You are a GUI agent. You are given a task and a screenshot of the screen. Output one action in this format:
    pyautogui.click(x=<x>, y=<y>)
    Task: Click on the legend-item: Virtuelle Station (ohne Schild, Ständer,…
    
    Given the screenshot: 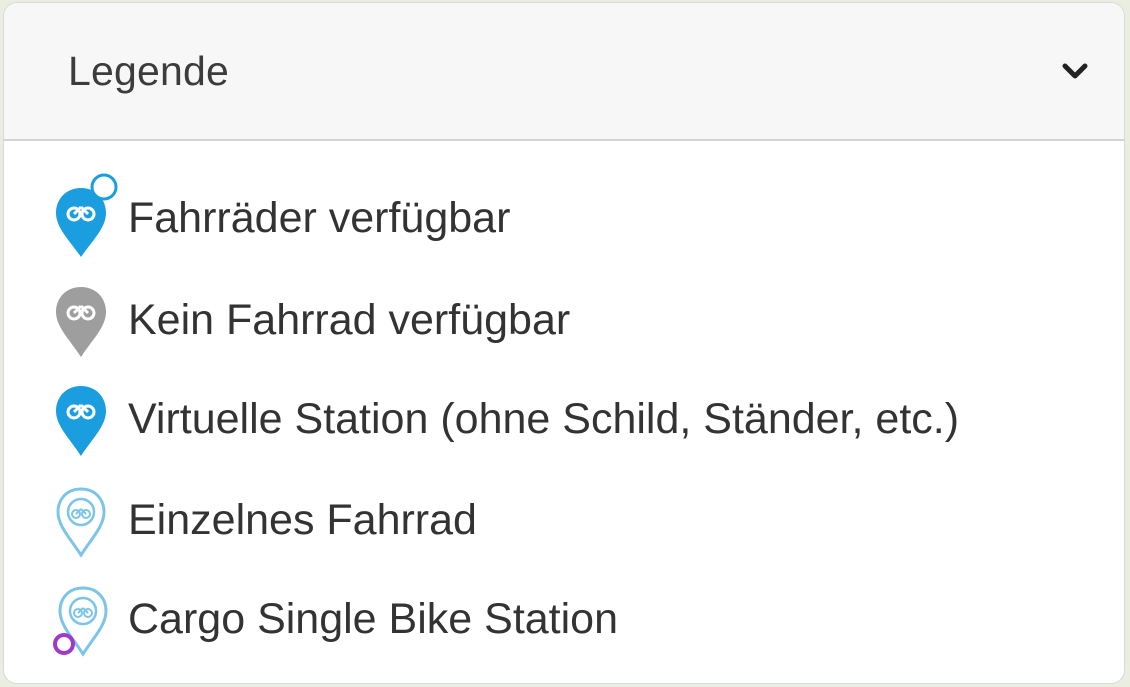 What is the action you would take?
    pyautogui.click(x=503, y=419)
    